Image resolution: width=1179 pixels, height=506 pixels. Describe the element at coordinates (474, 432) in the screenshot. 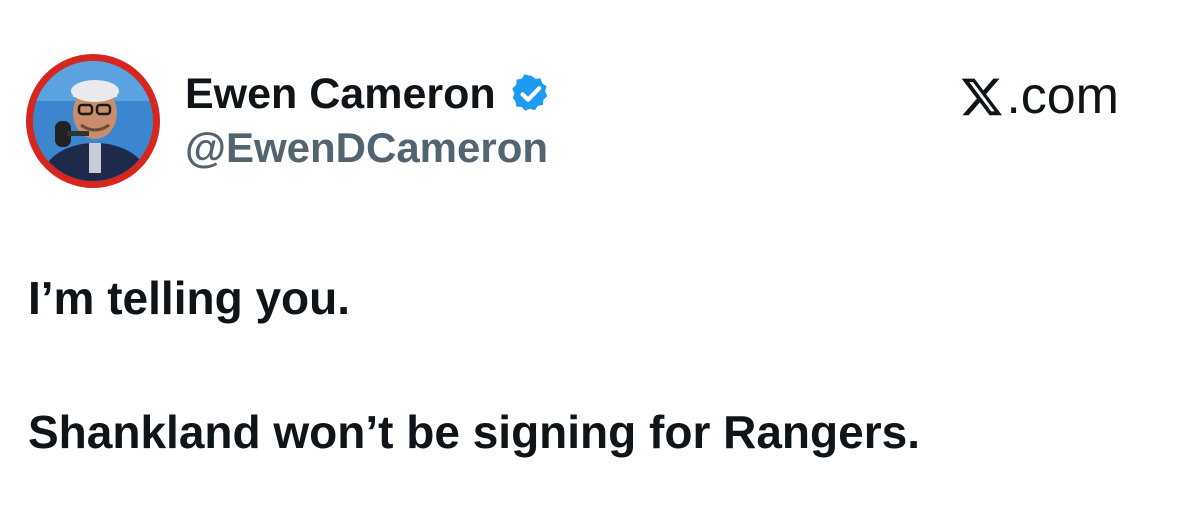

I see `tweet-text-line-2: Shankland won’t be signing for Rangers.` at that location.